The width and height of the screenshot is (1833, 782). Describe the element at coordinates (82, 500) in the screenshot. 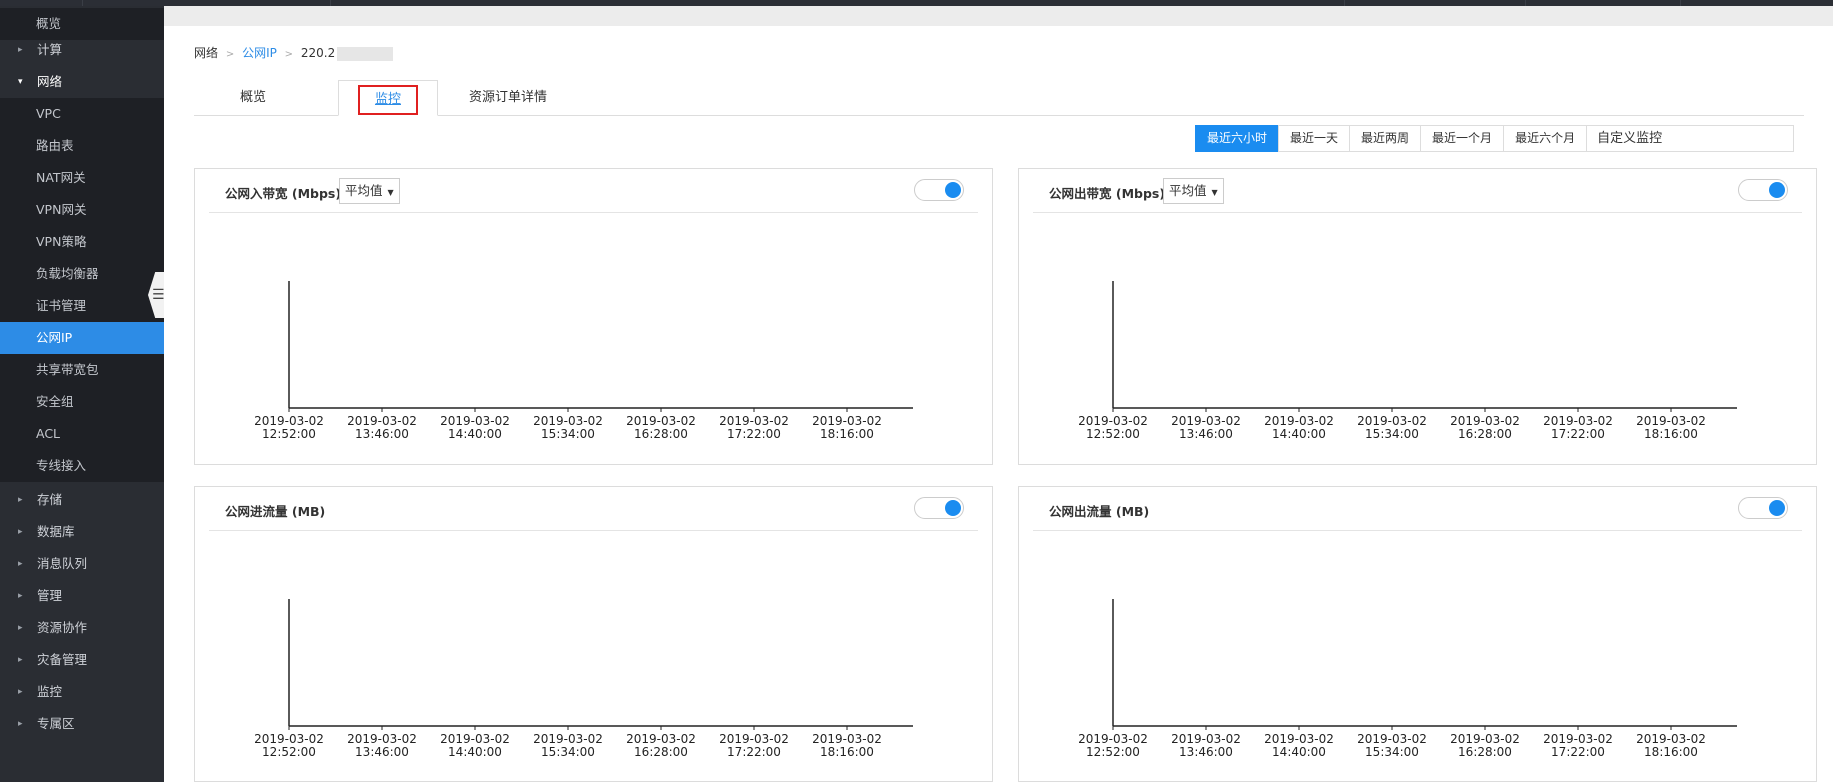

I see `sidebar-item-15: ▸ 存储` at that location.